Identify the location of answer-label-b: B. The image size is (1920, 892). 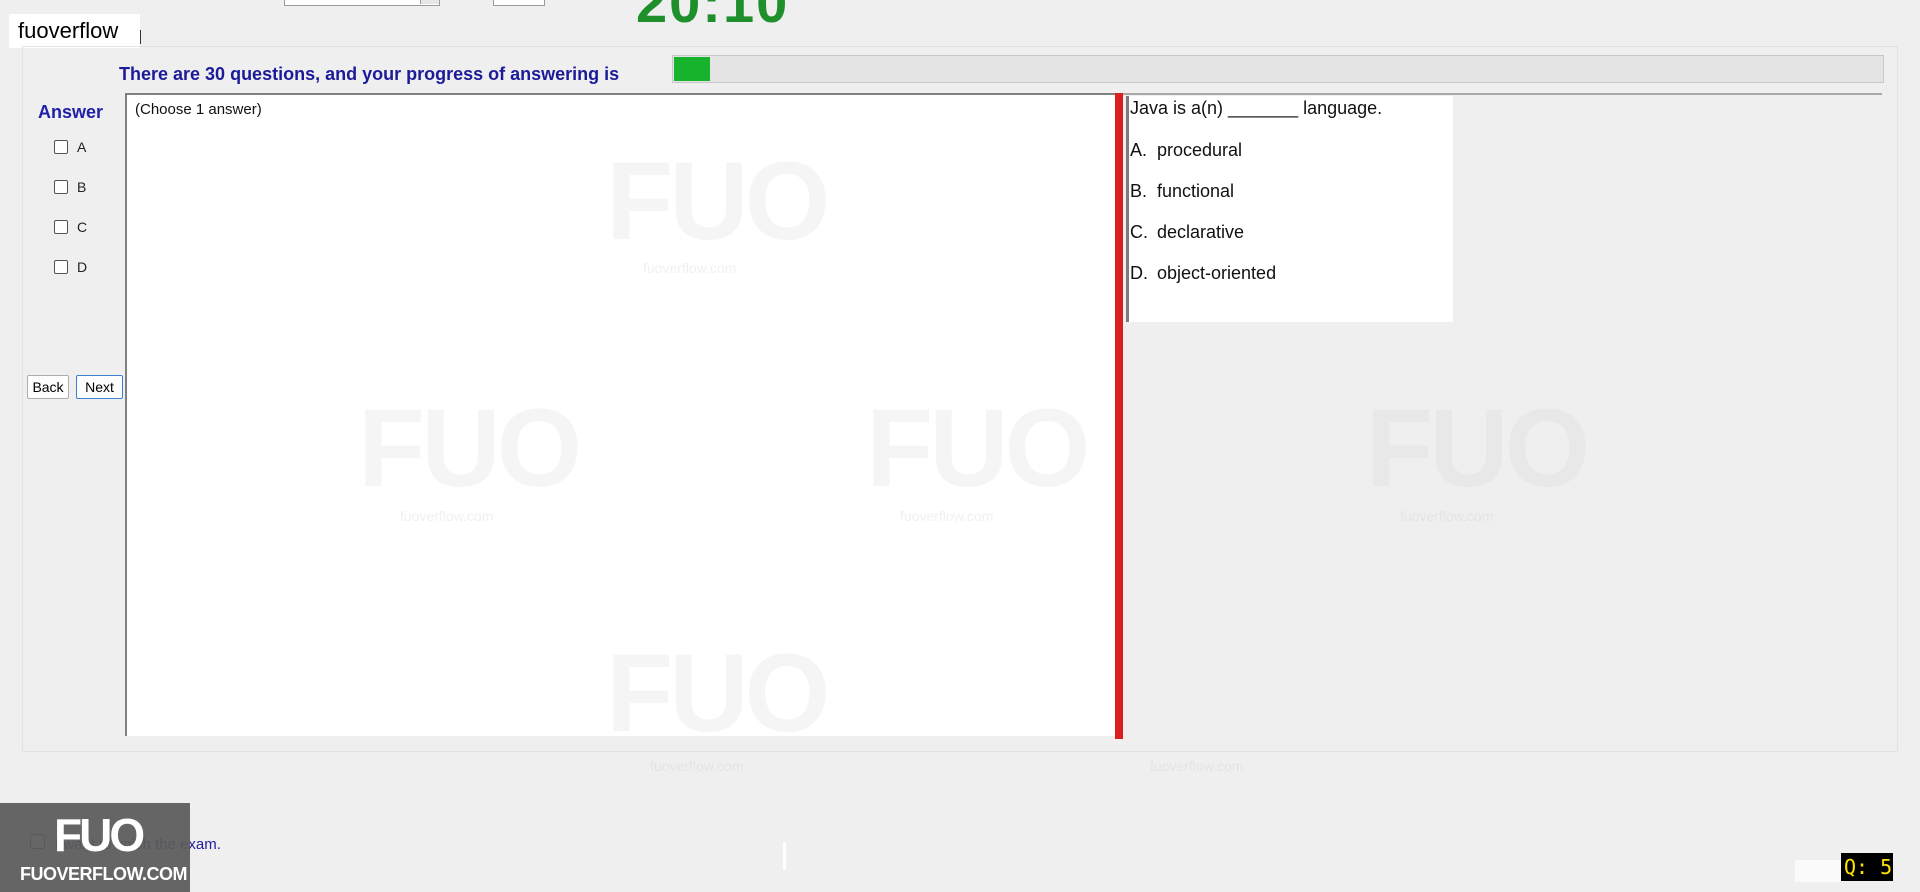
(82, 187).